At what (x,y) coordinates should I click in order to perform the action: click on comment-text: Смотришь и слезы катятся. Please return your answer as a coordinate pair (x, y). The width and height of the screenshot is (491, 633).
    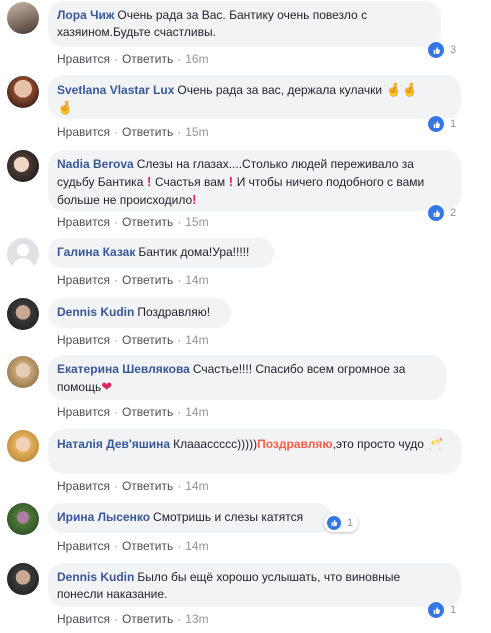
    Looking at the image, I should click on (228, 517).